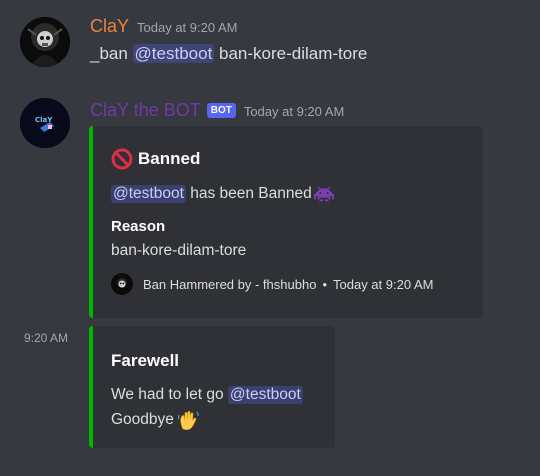 This screenshot has width=540, height=476. I want to click on bot-avatar-icon: ClaY, so click(45, 123).